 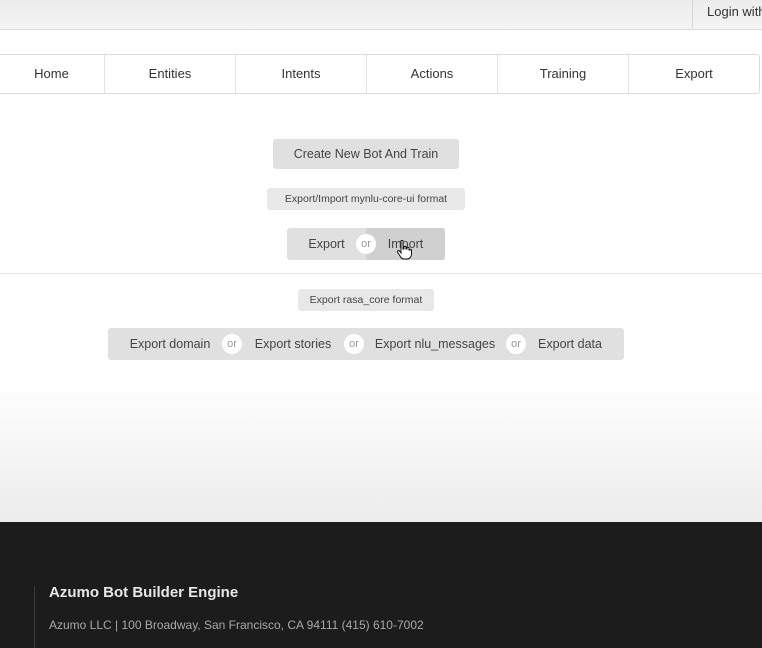 What do you see at coordinates (170, 74) in the screenshot?
I see `menu-item-entities: Entities` at bounding box center [170, 74].